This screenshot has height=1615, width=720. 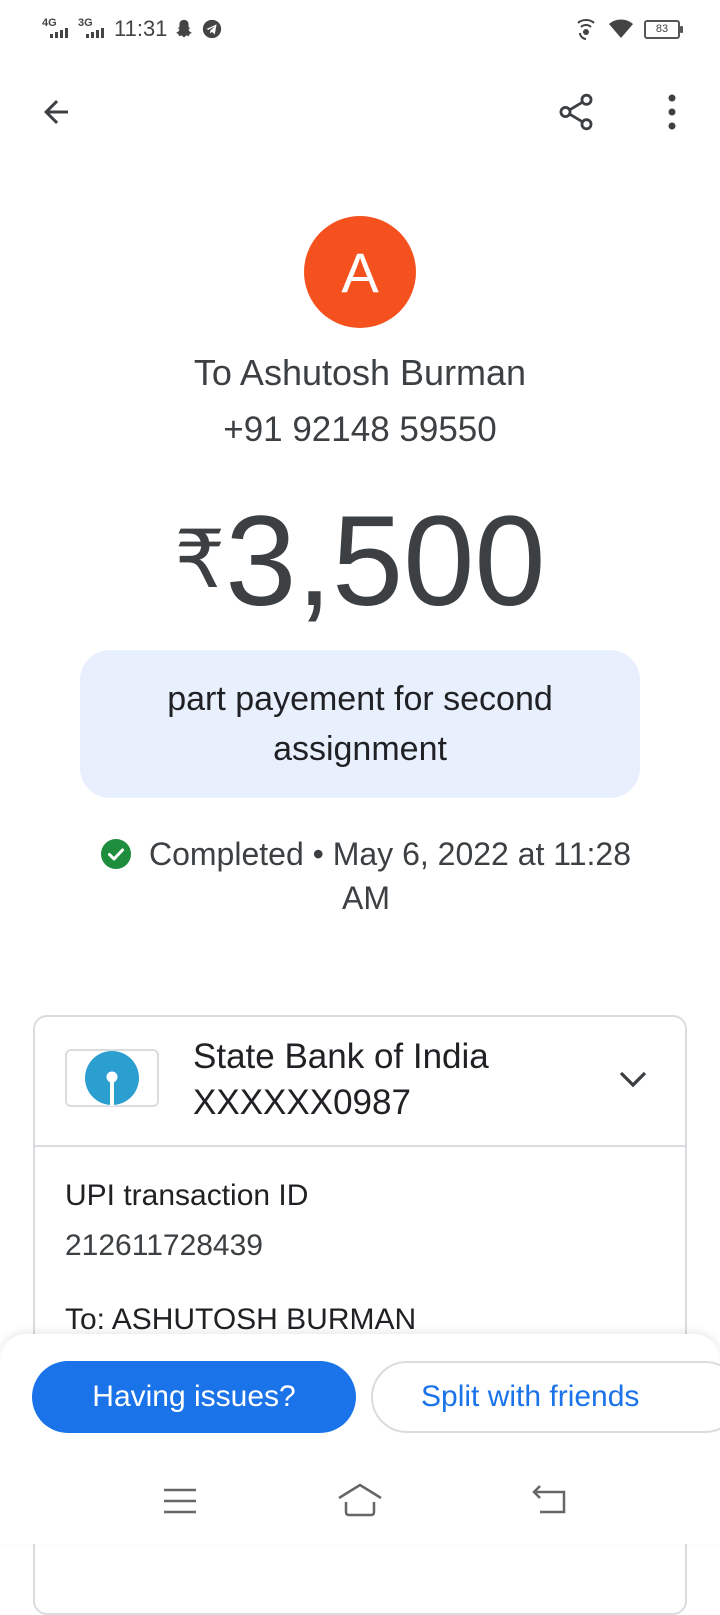 I want to click on payment-status: Completed • May 6, 2022 at 11:28 AM, so click(x=366, y=876).